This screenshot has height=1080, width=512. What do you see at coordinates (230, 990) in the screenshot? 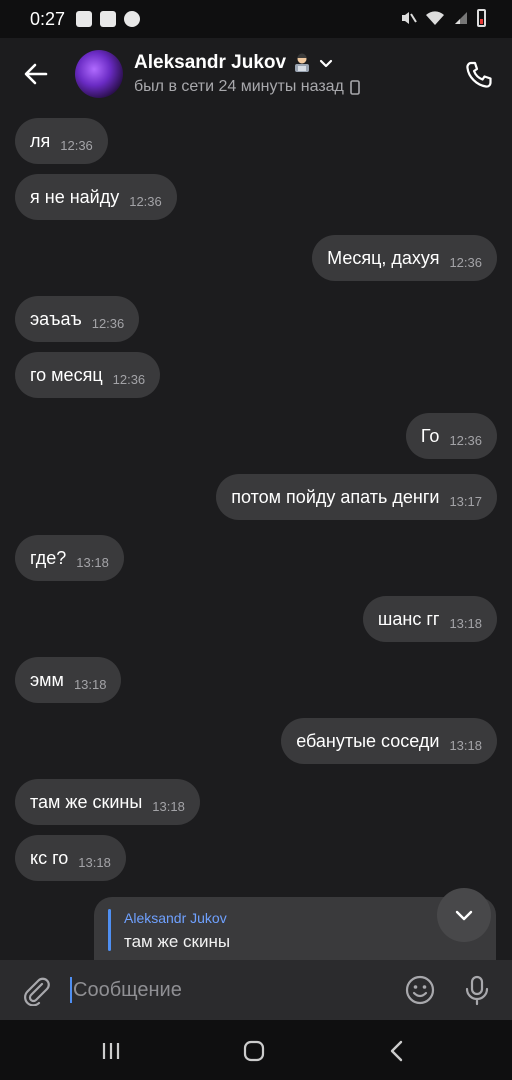
I see `message-input: Сообщение` at bounding box center [230, 990].